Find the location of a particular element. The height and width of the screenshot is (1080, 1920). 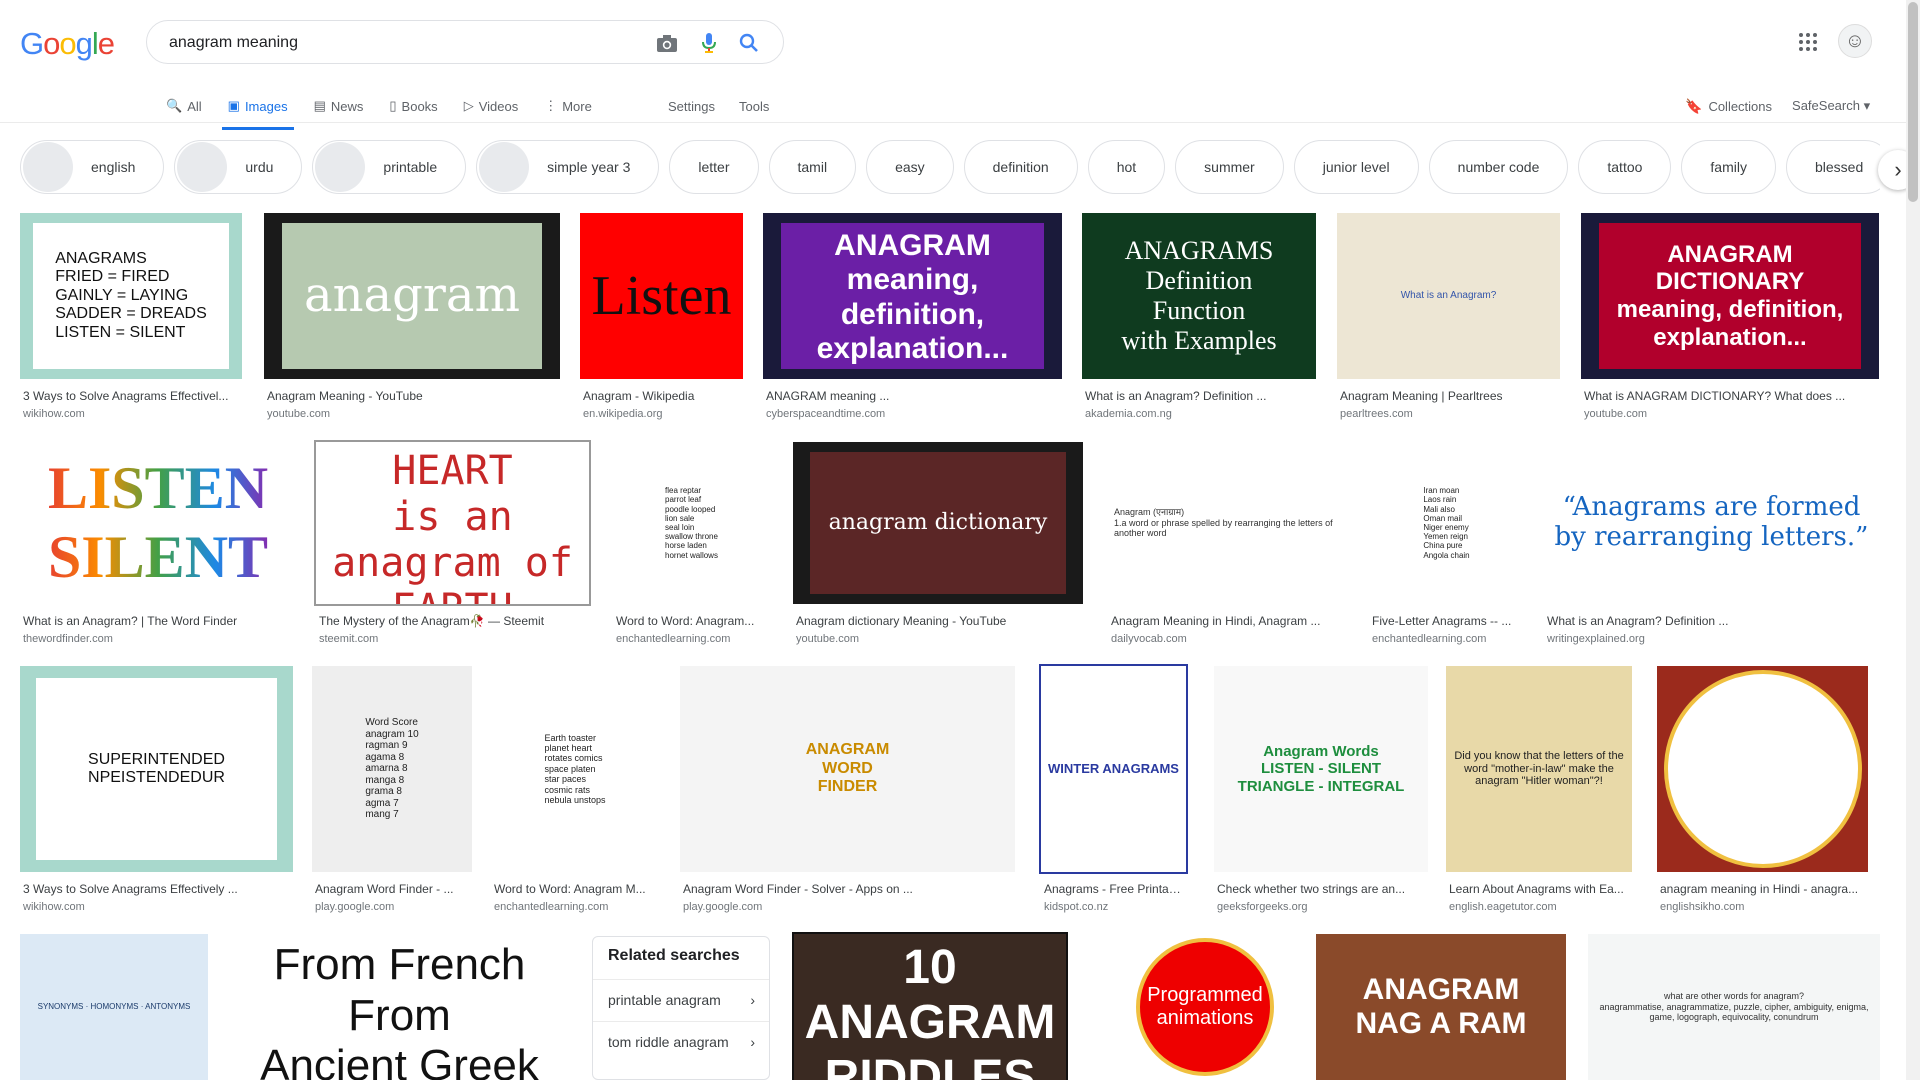

chip-printable: printable is located at coordinates (389, 167).